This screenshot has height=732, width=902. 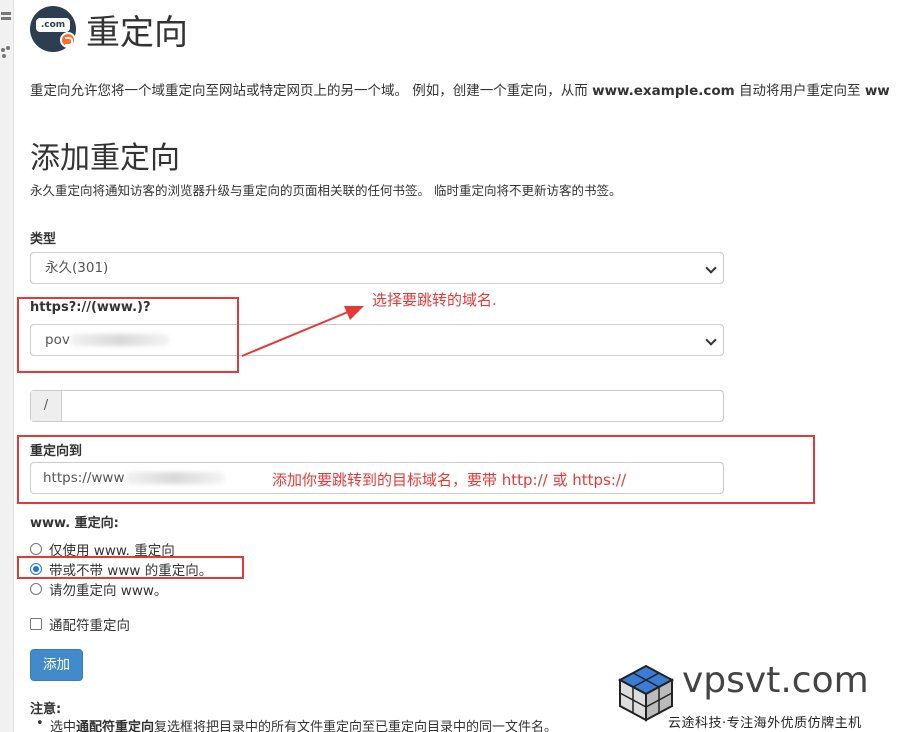 What do you see at coordinates (56, 665) in the screenshot?
I see `add-button: 添加` at bounding box center [56, 665].